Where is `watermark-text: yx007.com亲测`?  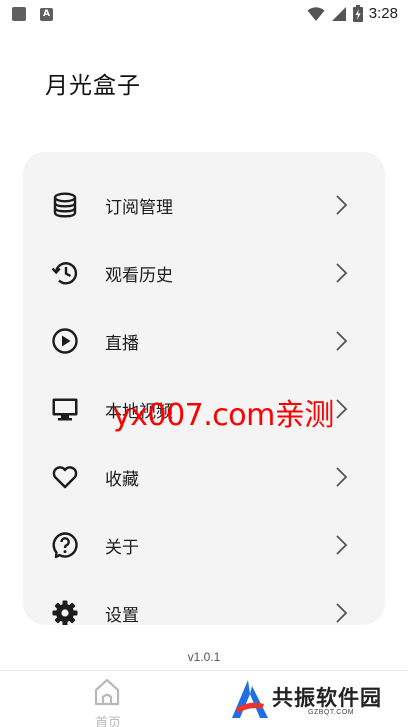 watermark-text: yx007.com亲测 is located at coordinates (223, 415).